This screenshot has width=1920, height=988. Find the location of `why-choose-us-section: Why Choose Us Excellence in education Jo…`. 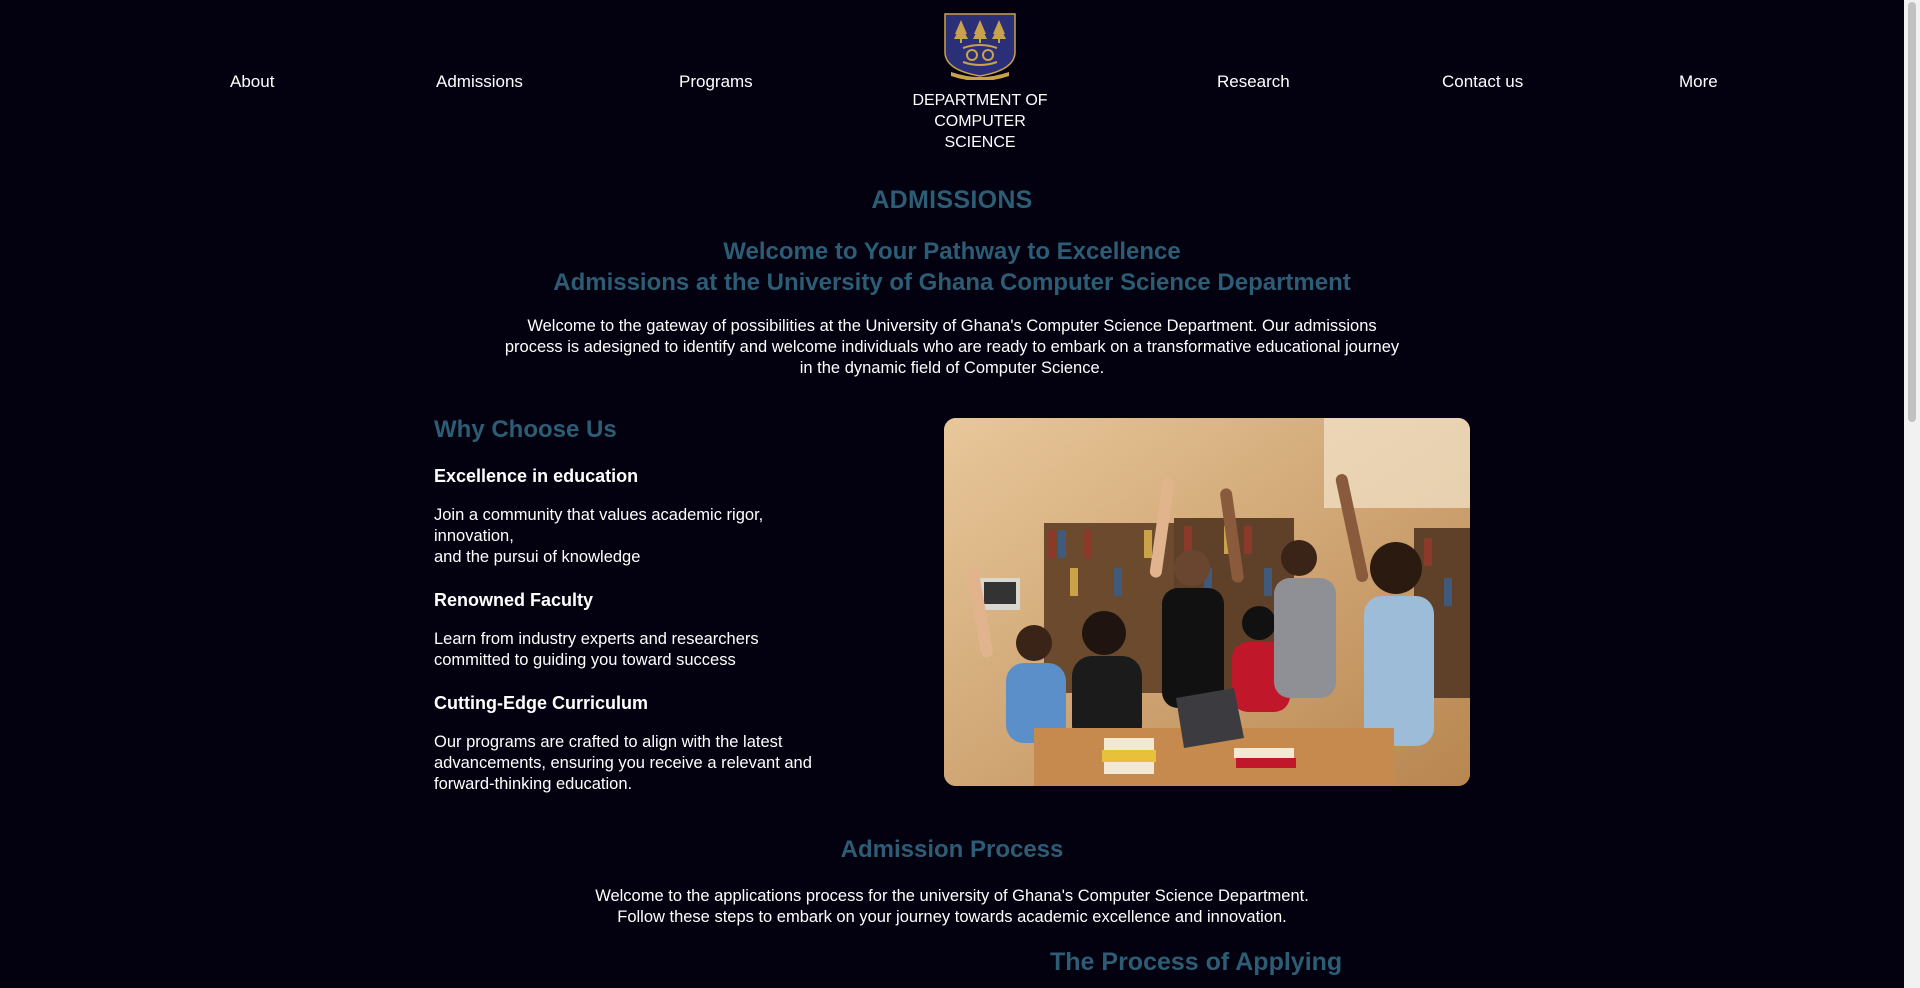

why-choose-us-section: Why Choose Us Excellence in education Jo… is located at coordinates (664, 616).